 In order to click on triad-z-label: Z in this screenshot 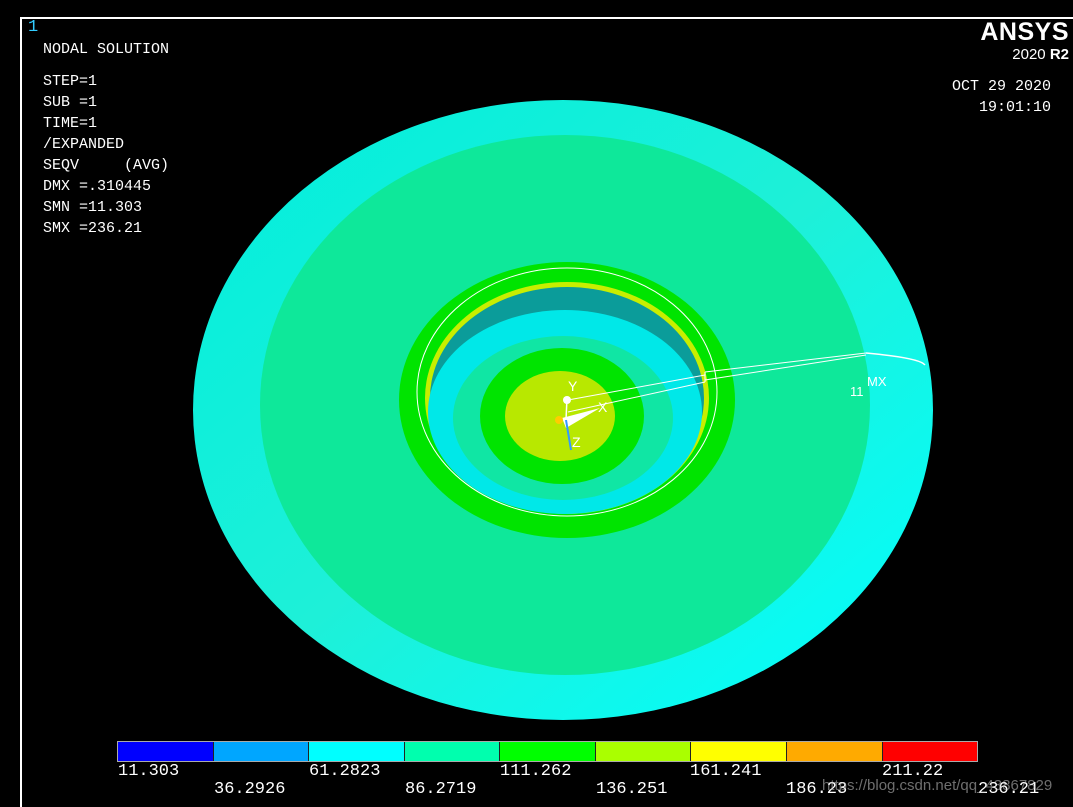, I will do `click(576, 442)`.